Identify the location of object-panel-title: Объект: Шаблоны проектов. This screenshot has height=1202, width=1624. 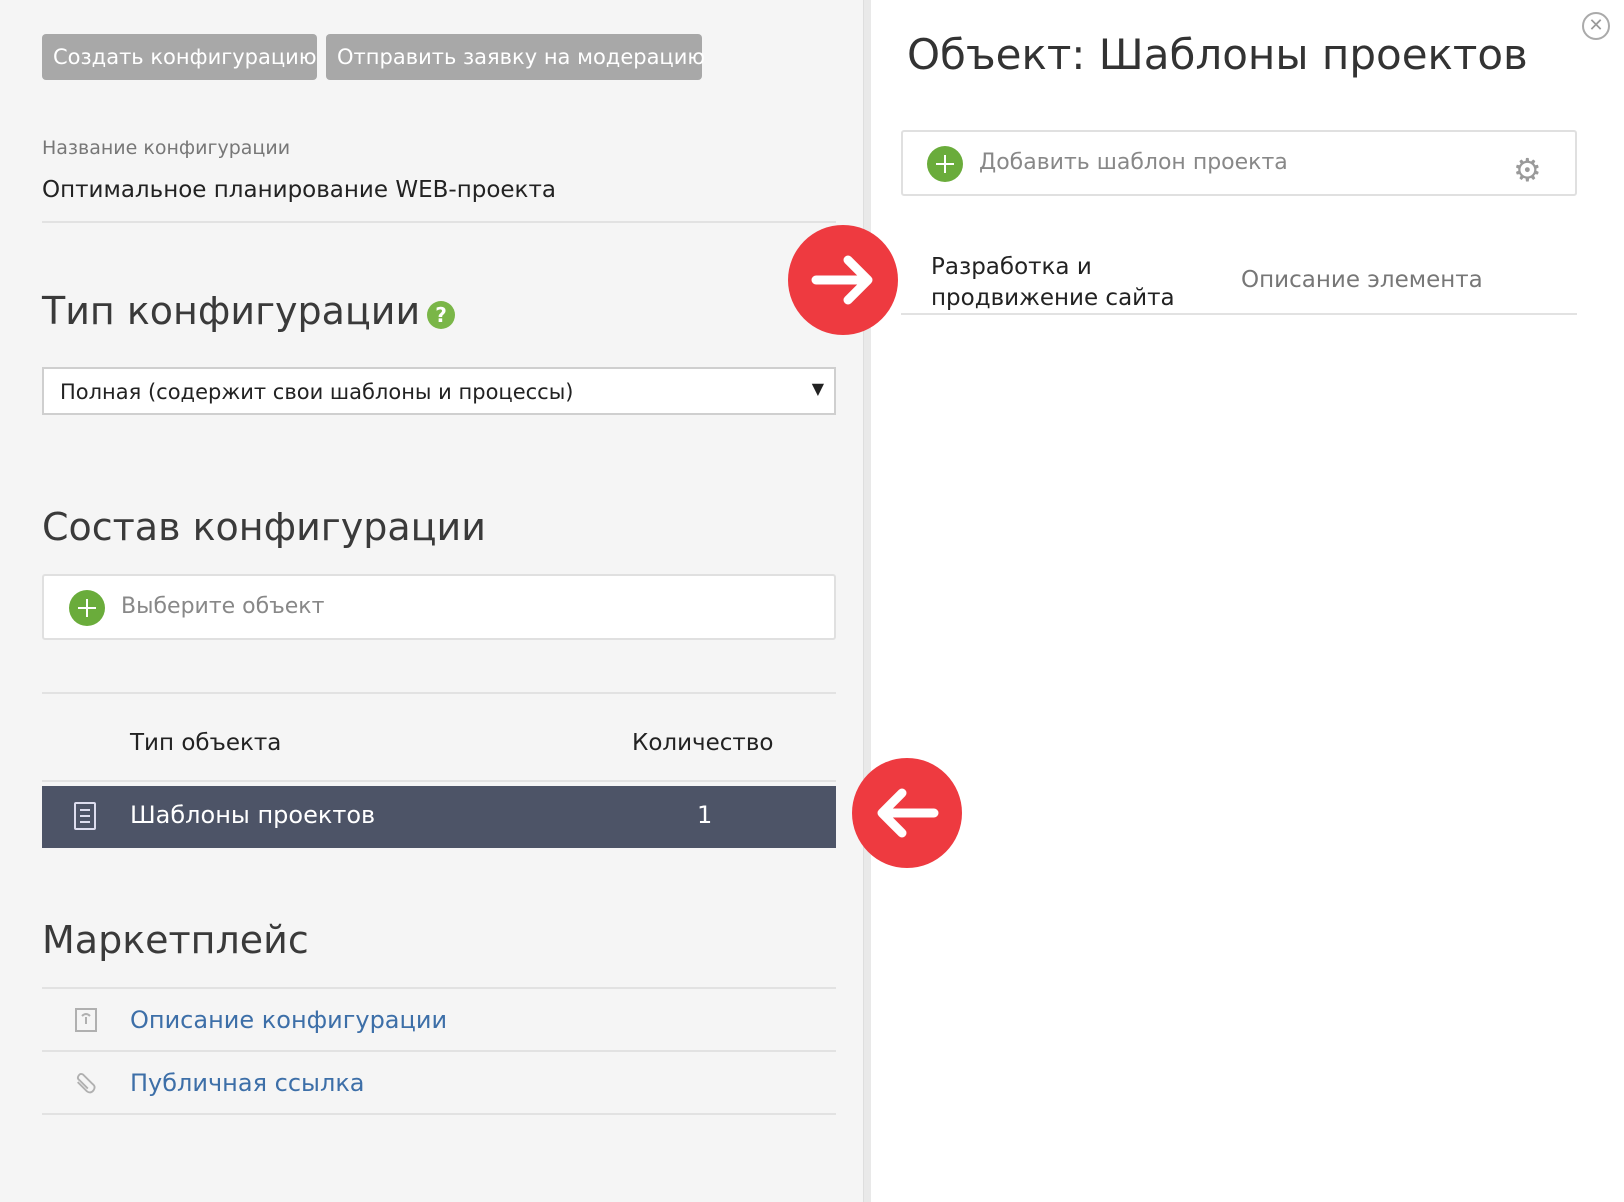
(1217, 54).